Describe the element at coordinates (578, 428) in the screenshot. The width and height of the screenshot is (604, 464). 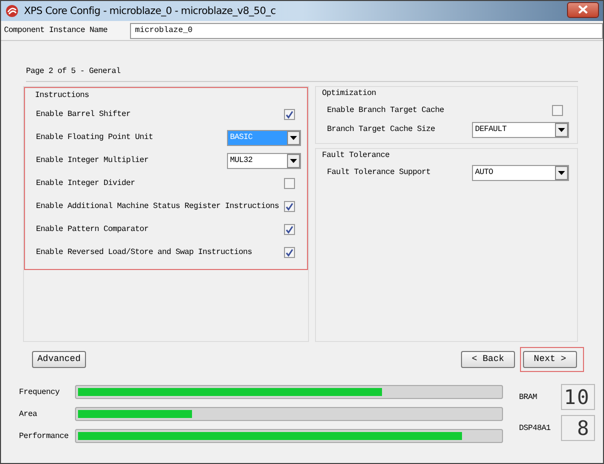
I see `digit-display: 8` at that location.